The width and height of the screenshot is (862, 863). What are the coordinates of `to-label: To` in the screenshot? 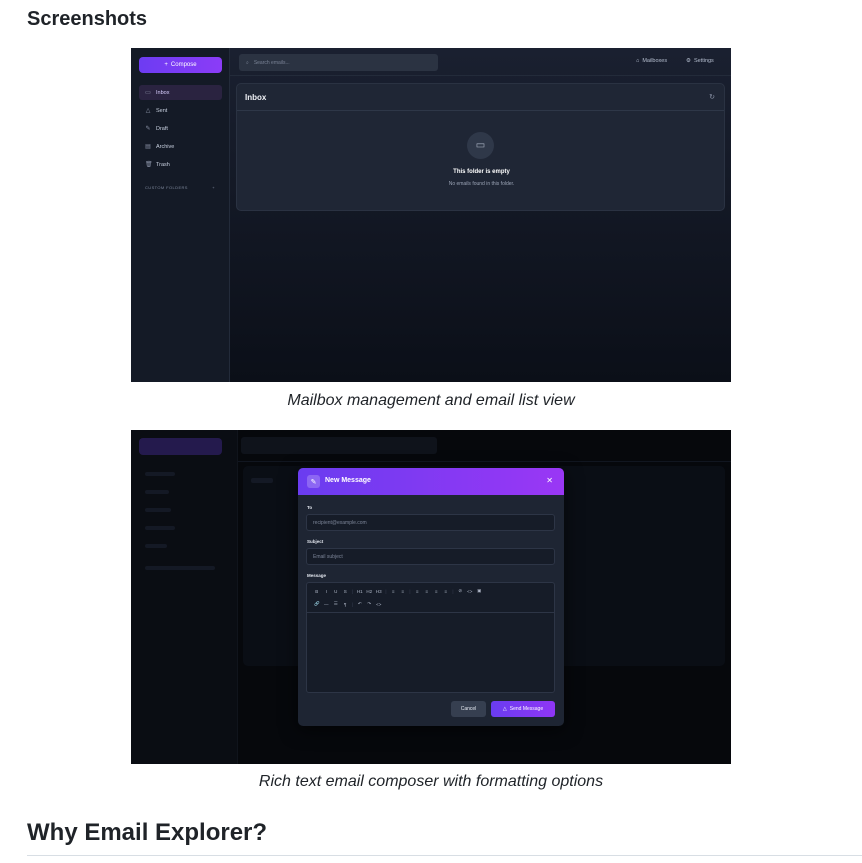 It's located at (310, 507).